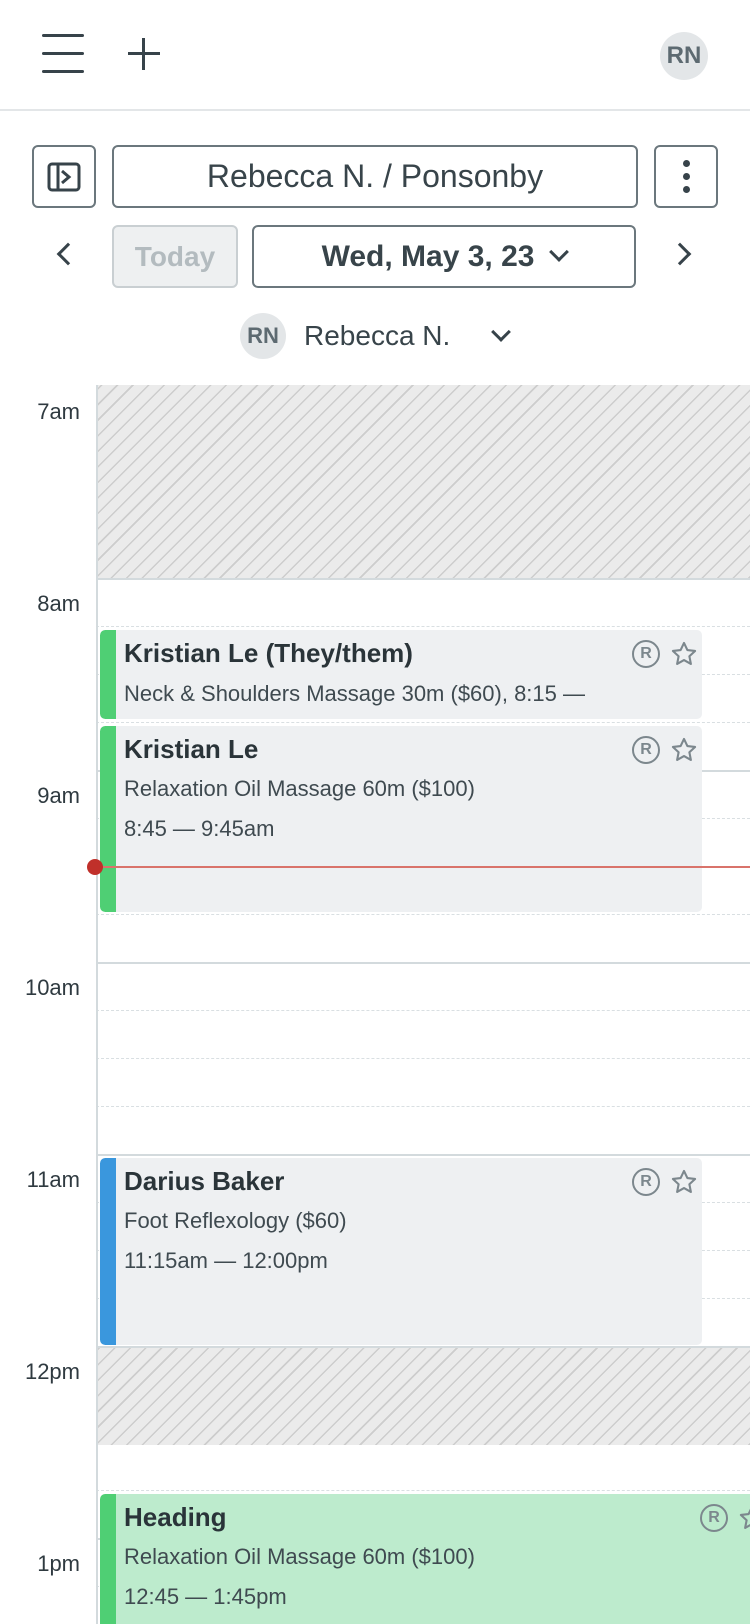  I want to click on staff-avatar: RN, so click(263, 336).